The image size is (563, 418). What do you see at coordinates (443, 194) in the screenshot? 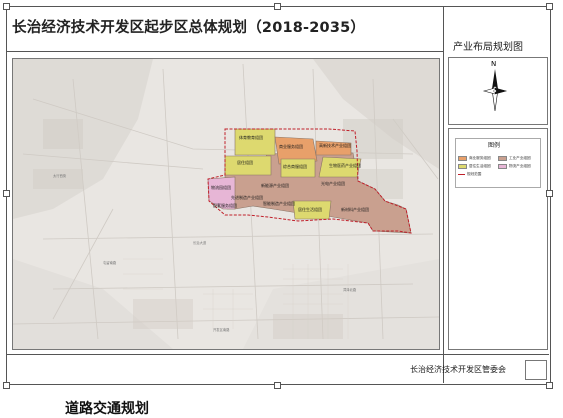
I see `side-panel-divider` at bounding box center [443, 194].